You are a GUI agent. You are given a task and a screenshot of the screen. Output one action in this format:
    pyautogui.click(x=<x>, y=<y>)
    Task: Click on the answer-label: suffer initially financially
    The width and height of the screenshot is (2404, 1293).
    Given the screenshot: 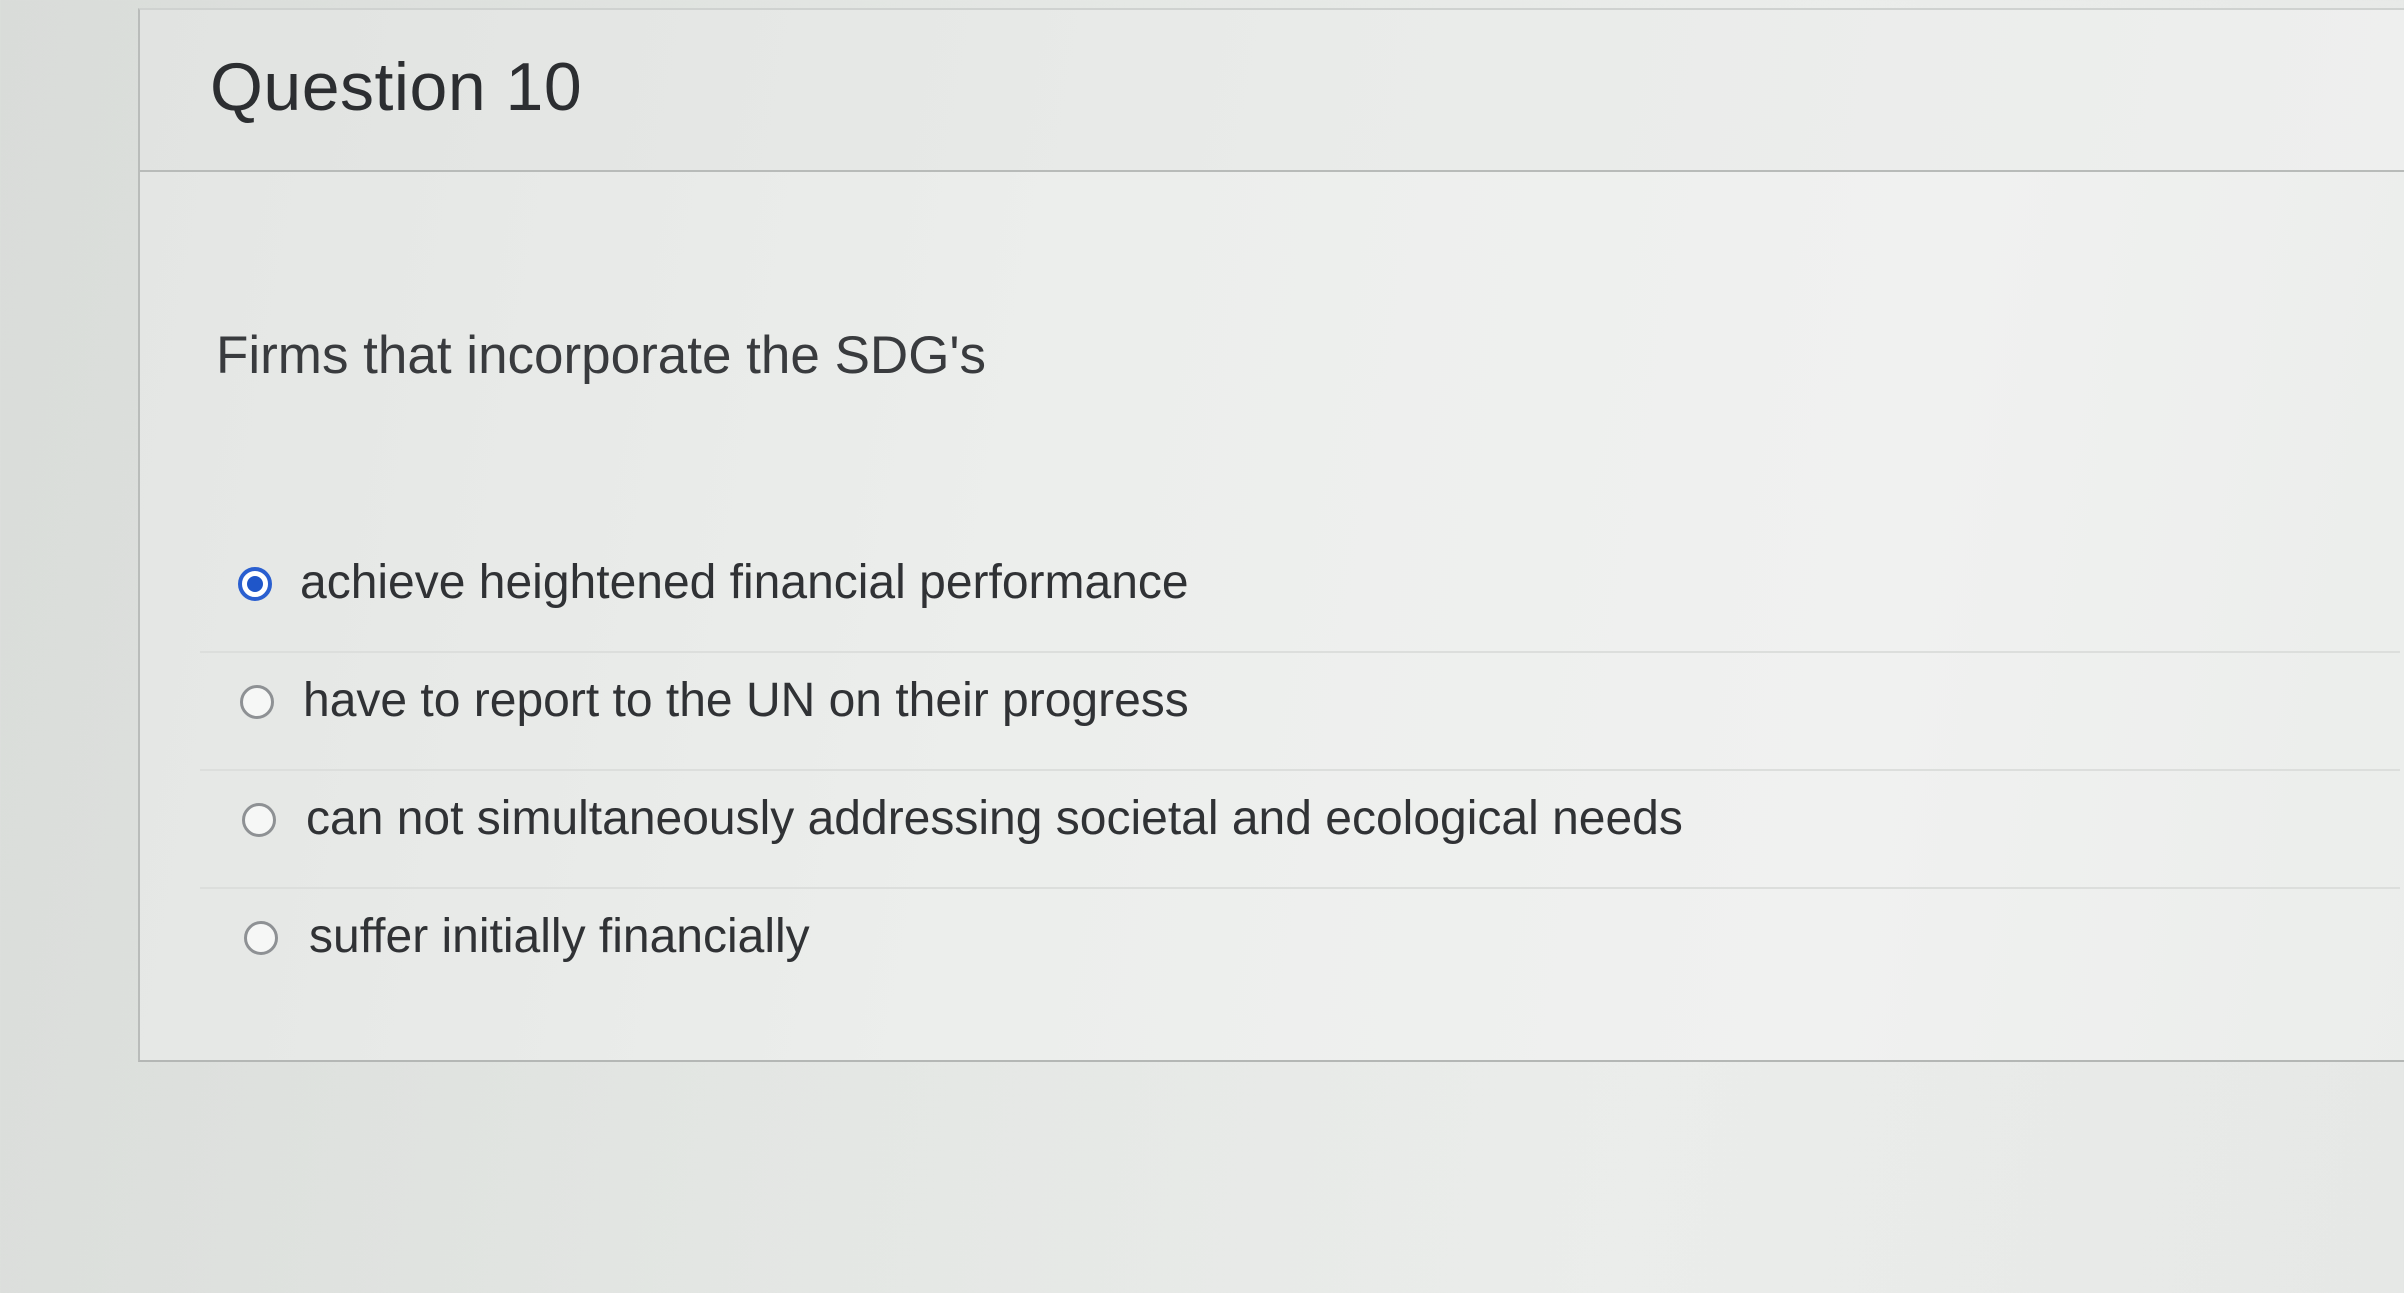 What is the action you would take?
    pyautogui.click(x=559, y=936)
    